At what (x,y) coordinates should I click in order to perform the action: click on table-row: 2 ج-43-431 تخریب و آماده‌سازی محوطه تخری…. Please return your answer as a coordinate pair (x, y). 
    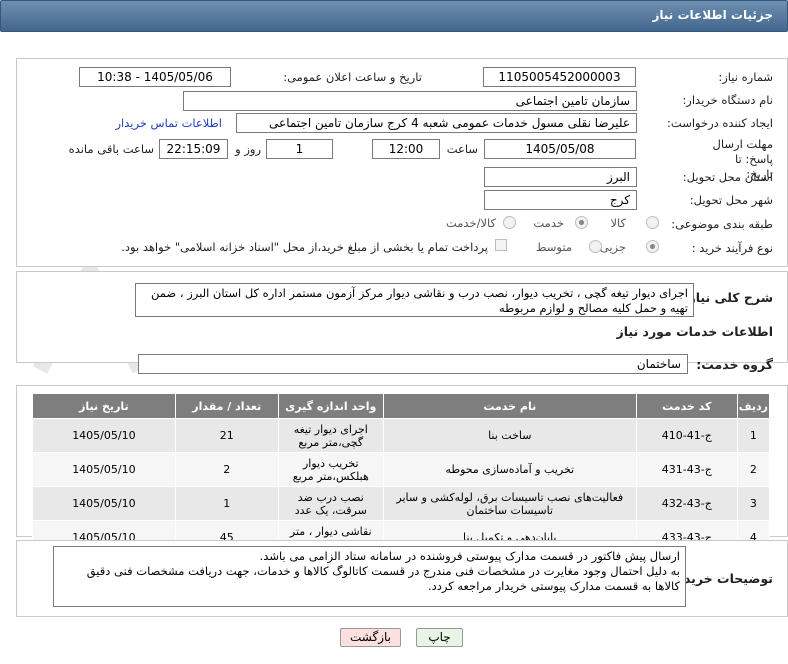
    Looking at the image, I should click on (401, 469).